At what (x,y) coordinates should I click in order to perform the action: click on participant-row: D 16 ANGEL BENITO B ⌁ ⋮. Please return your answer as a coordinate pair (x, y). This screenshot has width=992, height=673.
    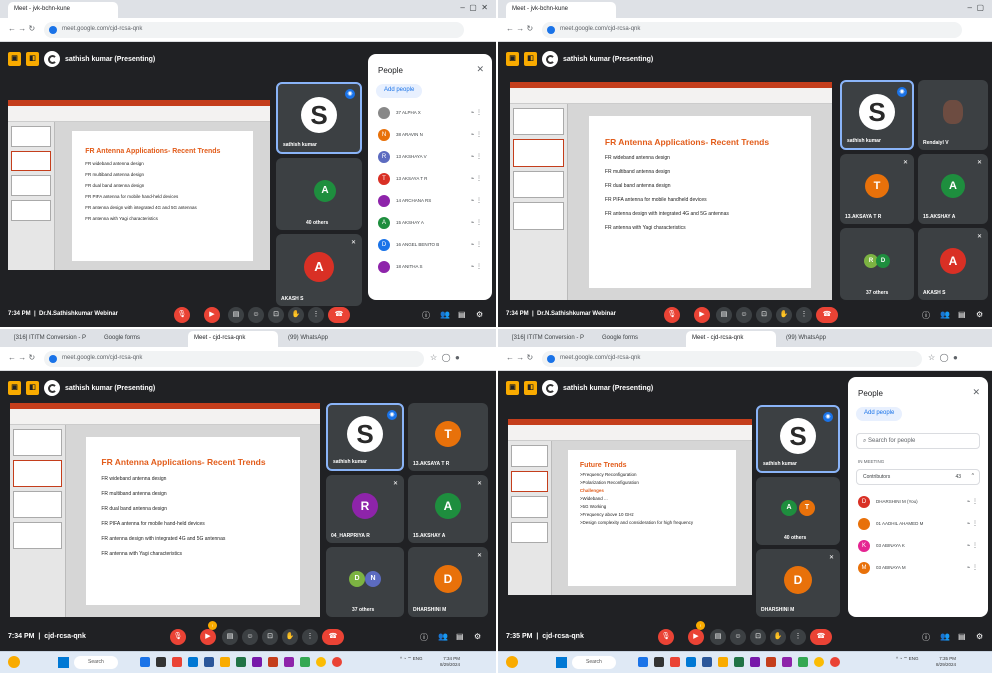
    Looking at the image, I should click on (431, 246).